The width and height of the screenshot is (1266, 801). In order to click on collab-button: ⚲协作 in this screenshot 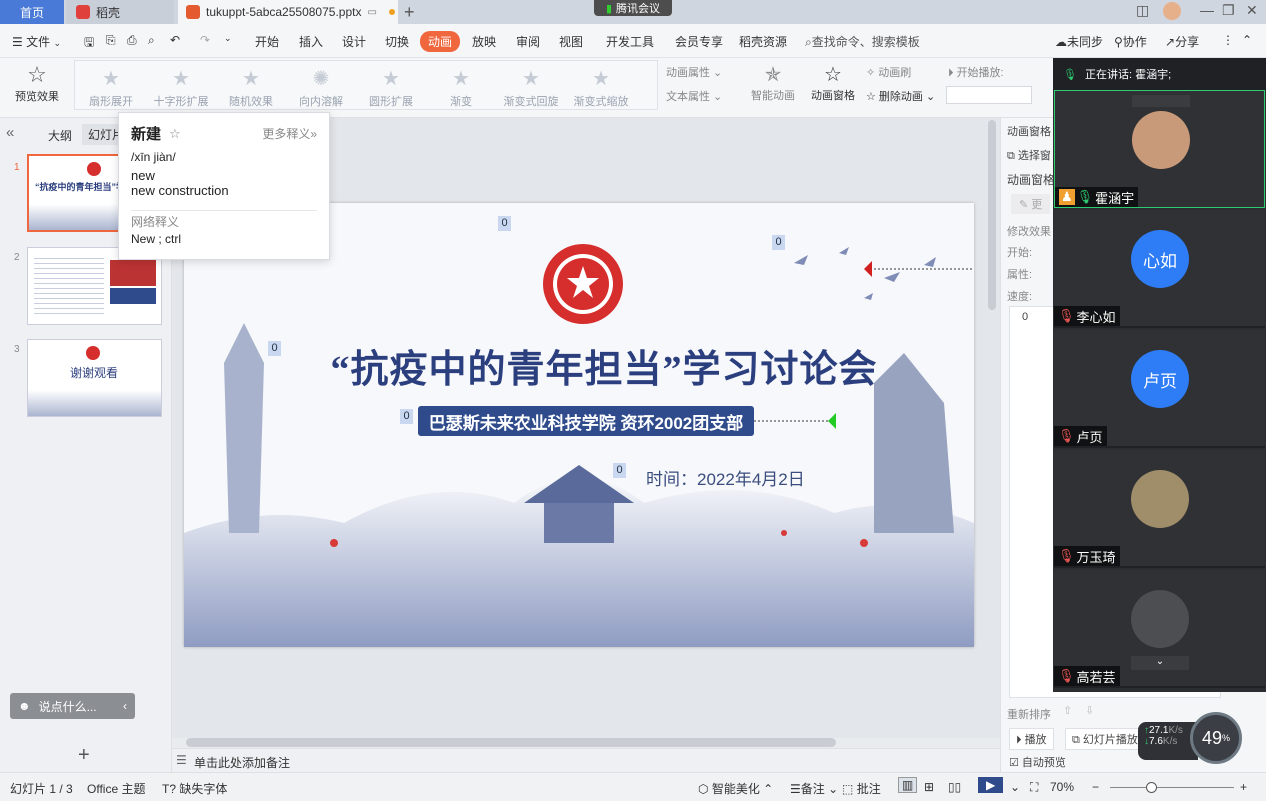, I will do `click(1130, 41)`.